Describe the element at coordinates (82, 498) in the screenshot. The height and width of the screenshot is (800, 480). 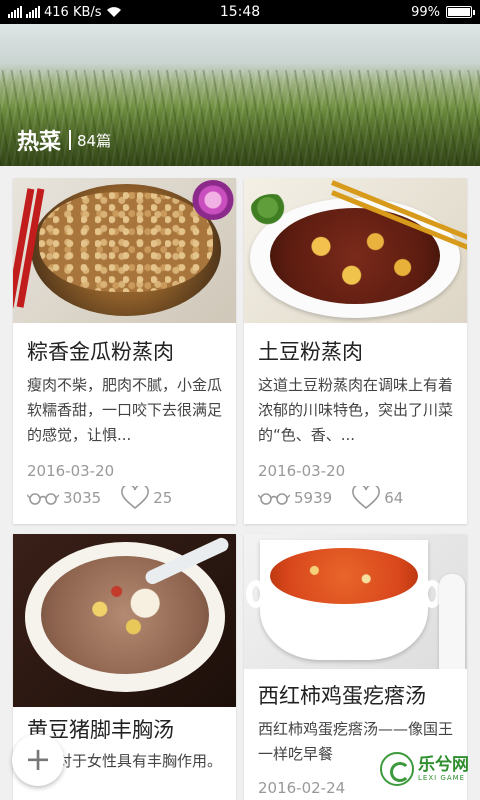
I see `views-count: 3035` at that location.